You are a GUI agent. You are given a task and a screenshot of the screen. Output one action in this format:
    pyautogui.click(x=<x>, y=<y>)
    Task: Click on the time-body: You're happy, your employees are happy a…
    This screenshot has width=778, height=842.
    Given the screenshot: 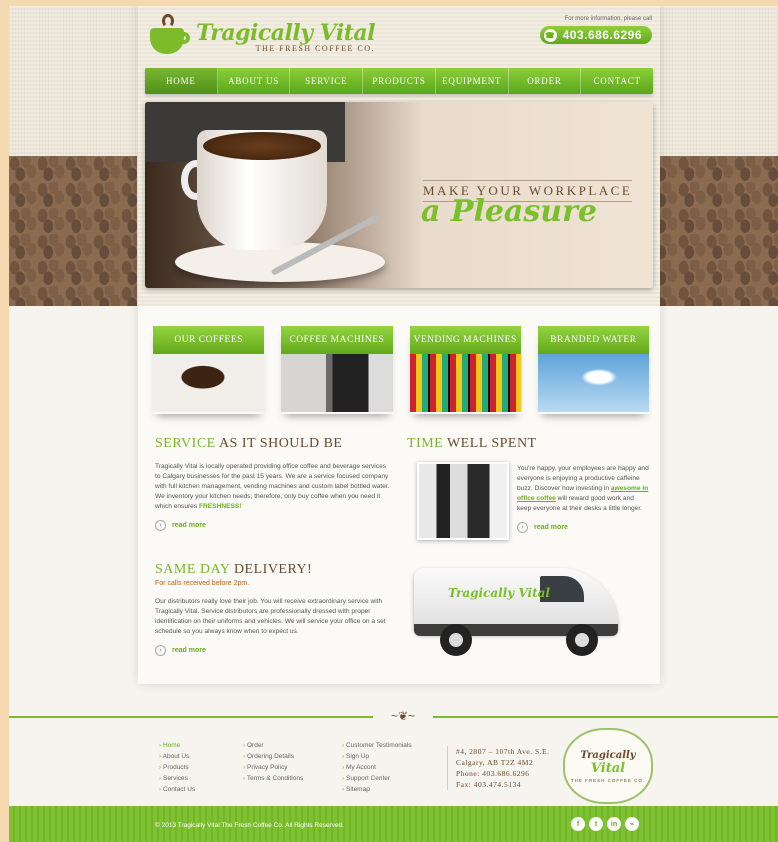 What is the action you would take?
    pyautogui.click(x=583, y=488)
    